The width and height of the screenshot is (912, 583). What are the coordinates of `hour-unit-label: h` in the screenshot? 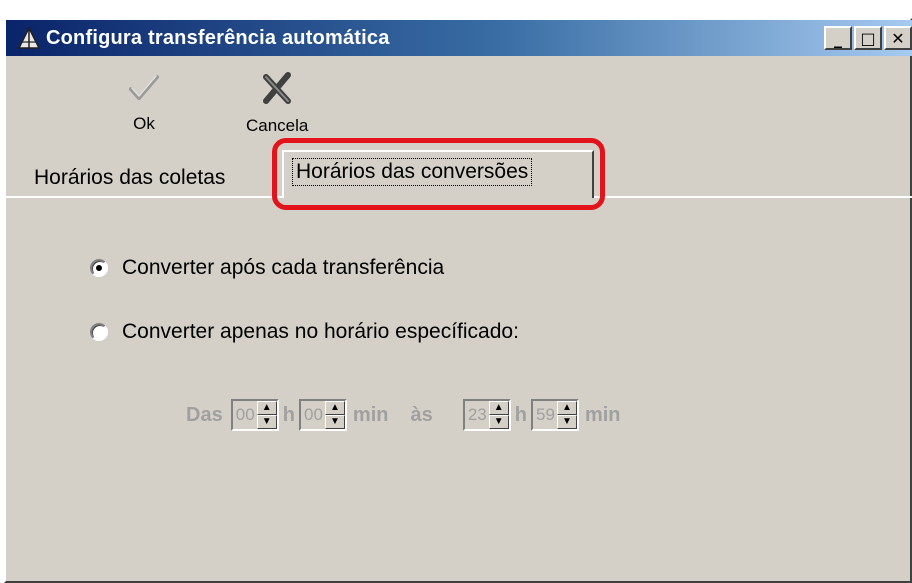 It's located at (288, 414).